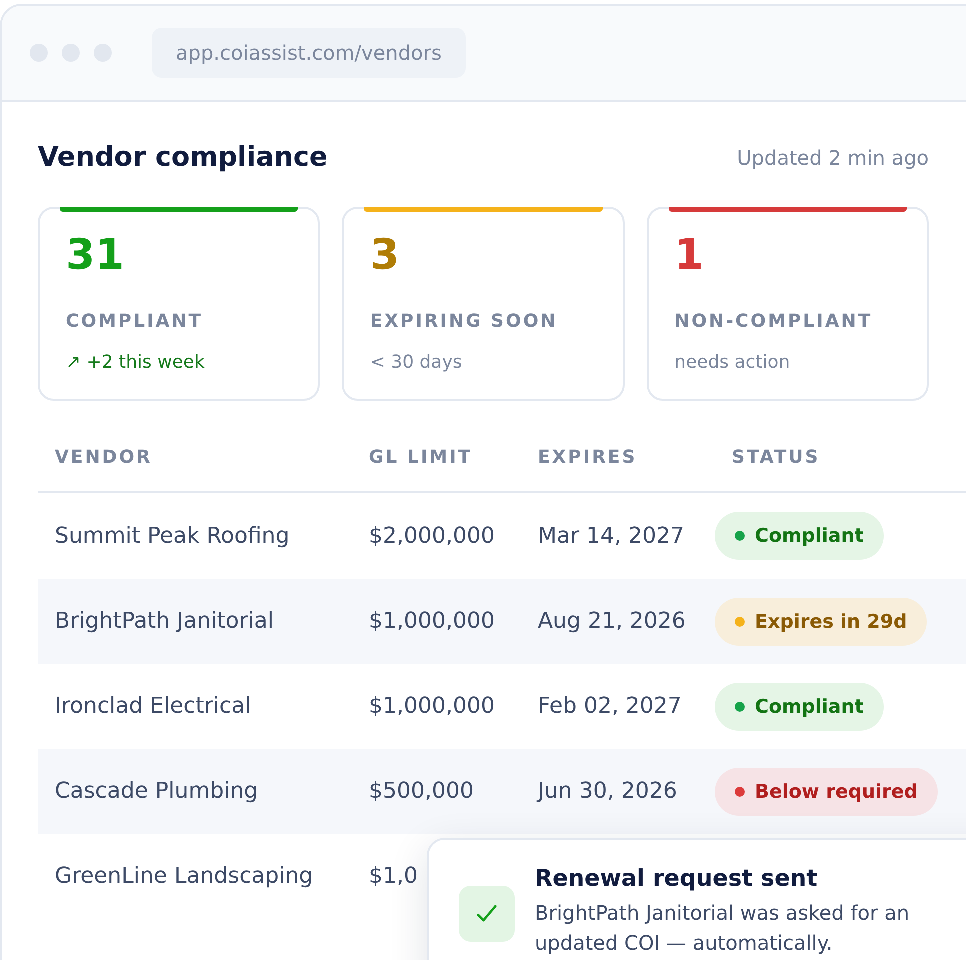 This screenshot has height=960, width=966. Describe the element at coordinates (733, 362) in the screenshot. I see `stat-note: needs action` at that location.